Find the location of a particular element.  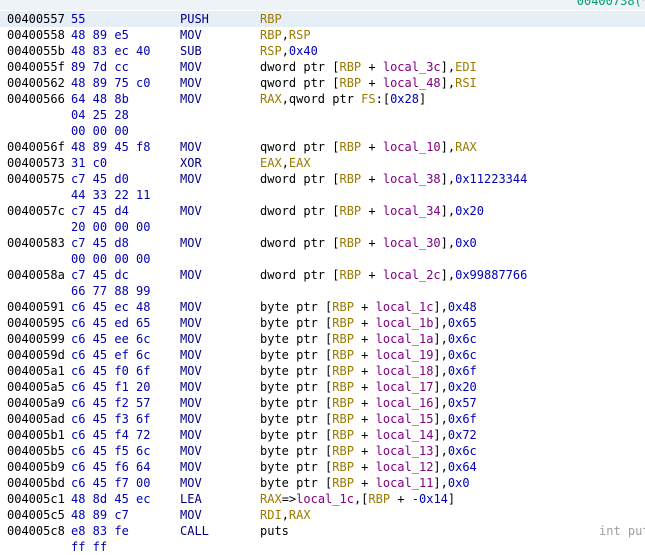

local-var-token: local_11 is located at coordinates (405, 483).